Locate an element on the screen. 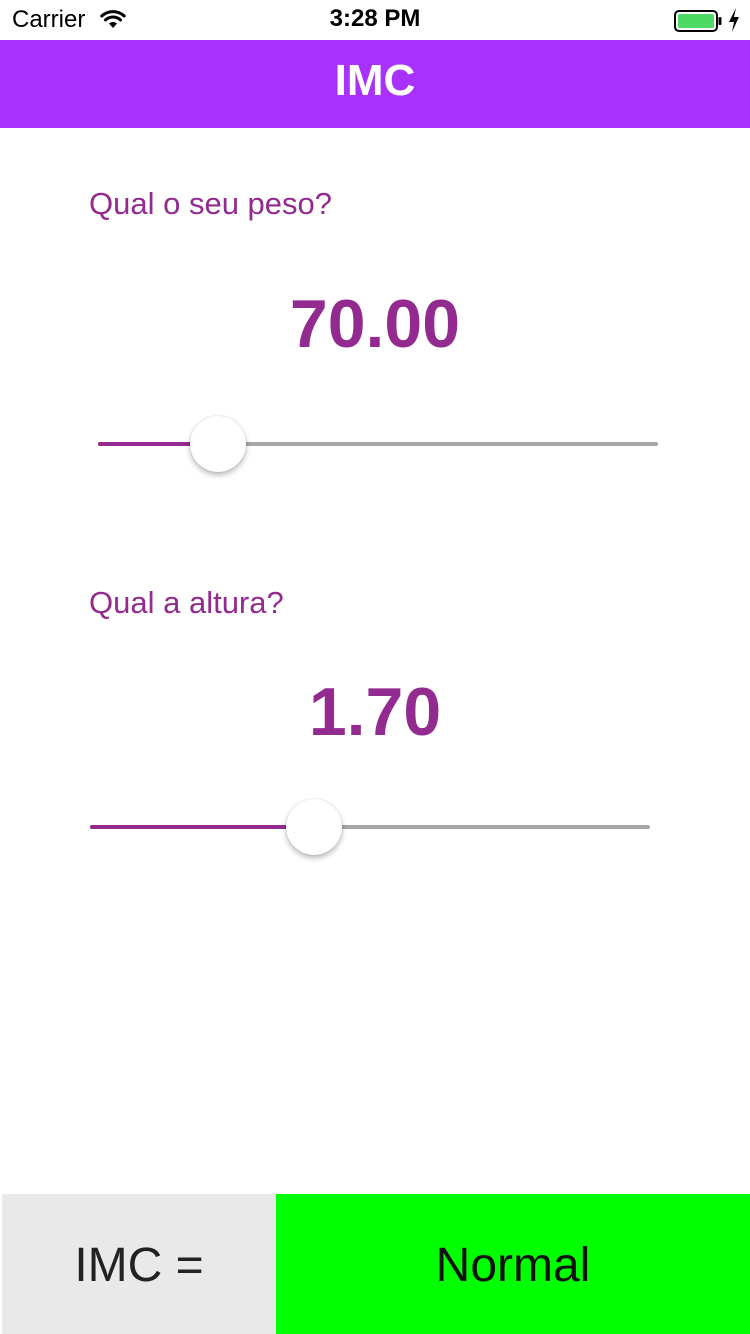  result-status: Normal is located at coordinates (513, 1265).